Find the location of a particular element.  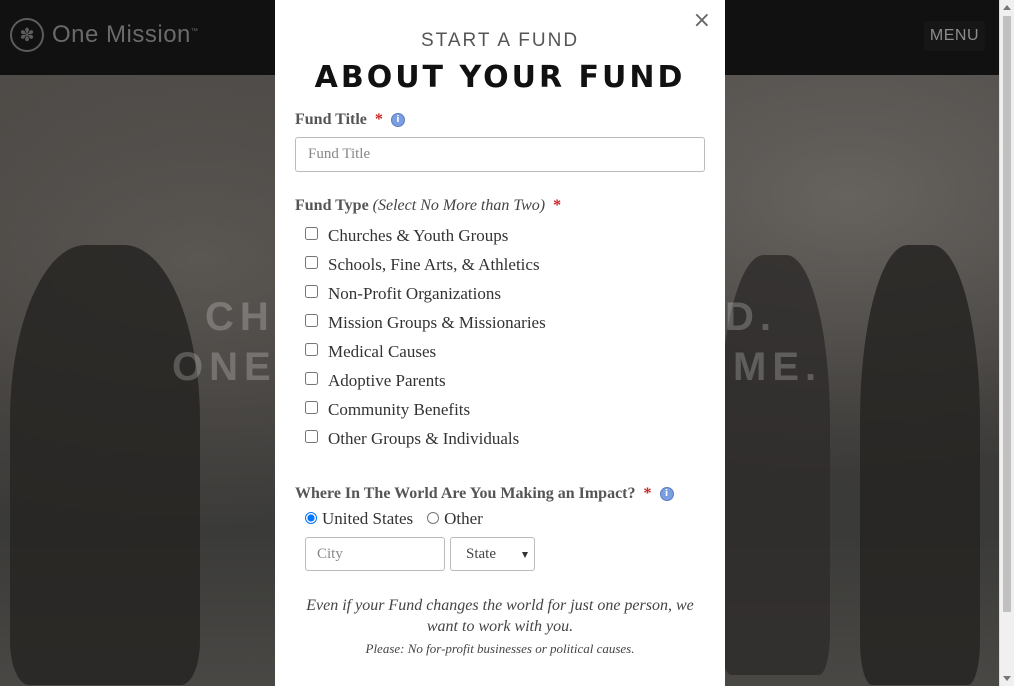

fund-type-option: Adoptive Parents is located at coordinates (505, 380).